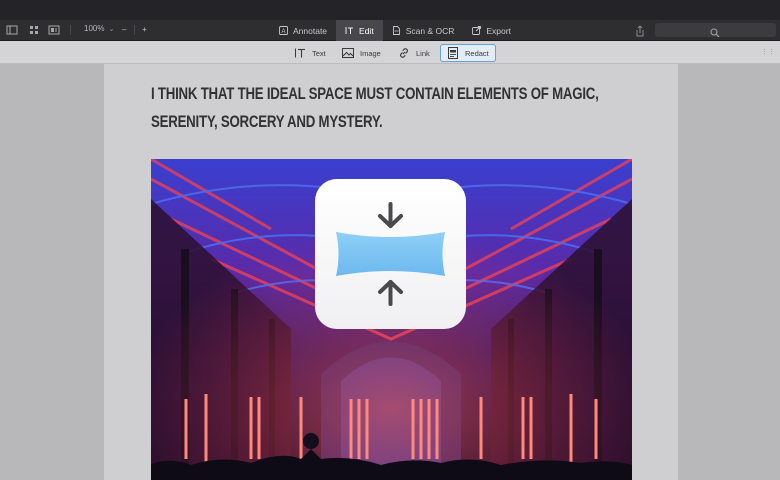 The image size is (780, 480). I want to click on zoom-out-button: –, so click(124, 30).